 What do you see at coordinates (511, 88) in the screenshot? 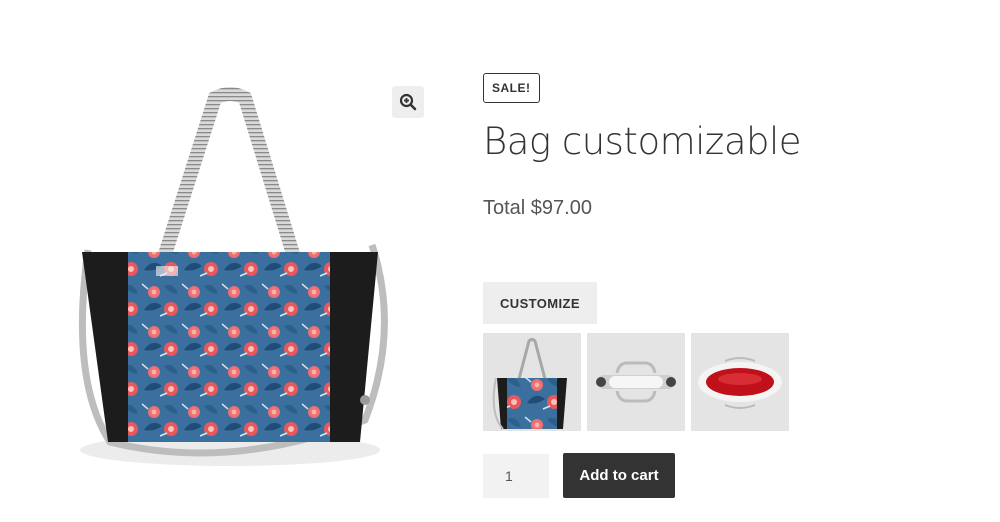
I see `sale-badge: SALE!` at bounding box center [511, 88].